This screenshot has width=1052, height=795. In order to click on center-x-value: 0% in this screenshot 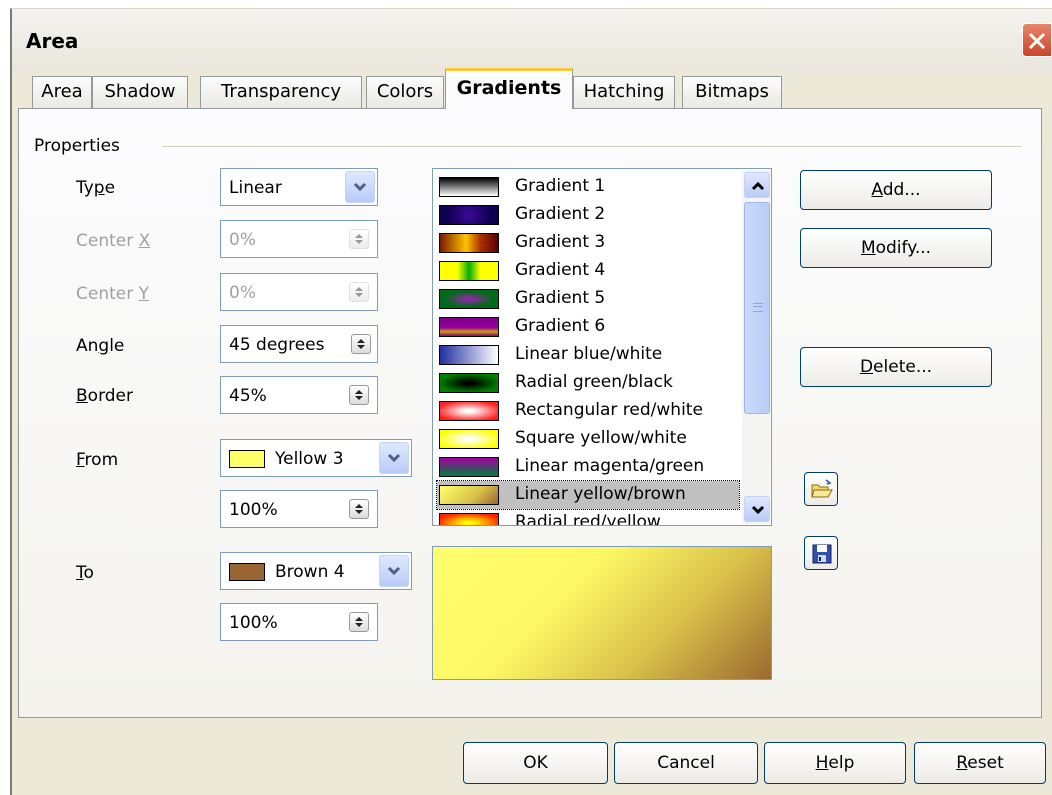, I will do `click(242, 240)`.